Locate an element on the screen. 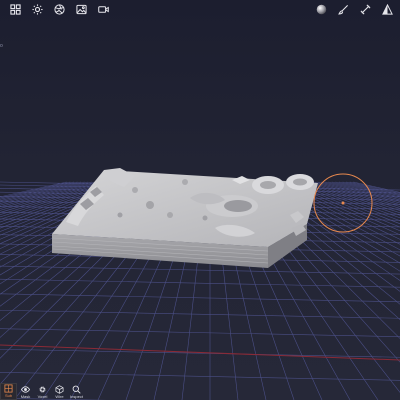 This screenshot has width=400, height=400. top-right-toolbar is located at coordinates (354, 9).